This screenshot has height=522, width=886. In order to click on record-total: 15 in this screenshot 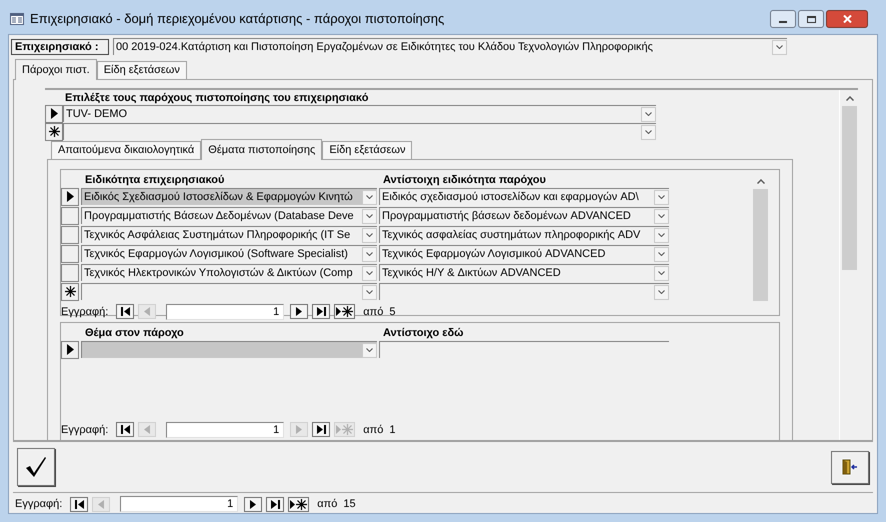, I will do `click(349, 504)`.